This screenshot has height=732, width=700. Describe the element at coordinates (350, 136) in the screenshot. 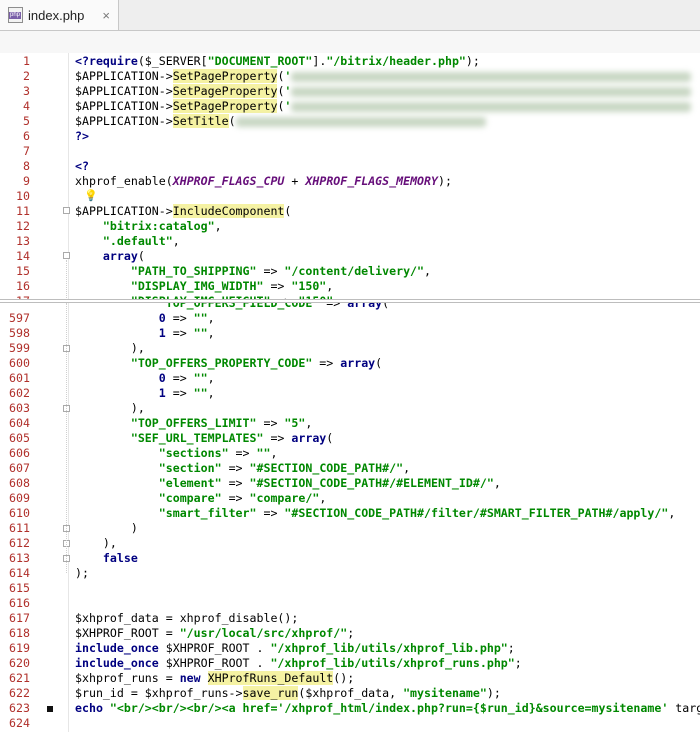

I see `code-line: 6 ?>` at that location.